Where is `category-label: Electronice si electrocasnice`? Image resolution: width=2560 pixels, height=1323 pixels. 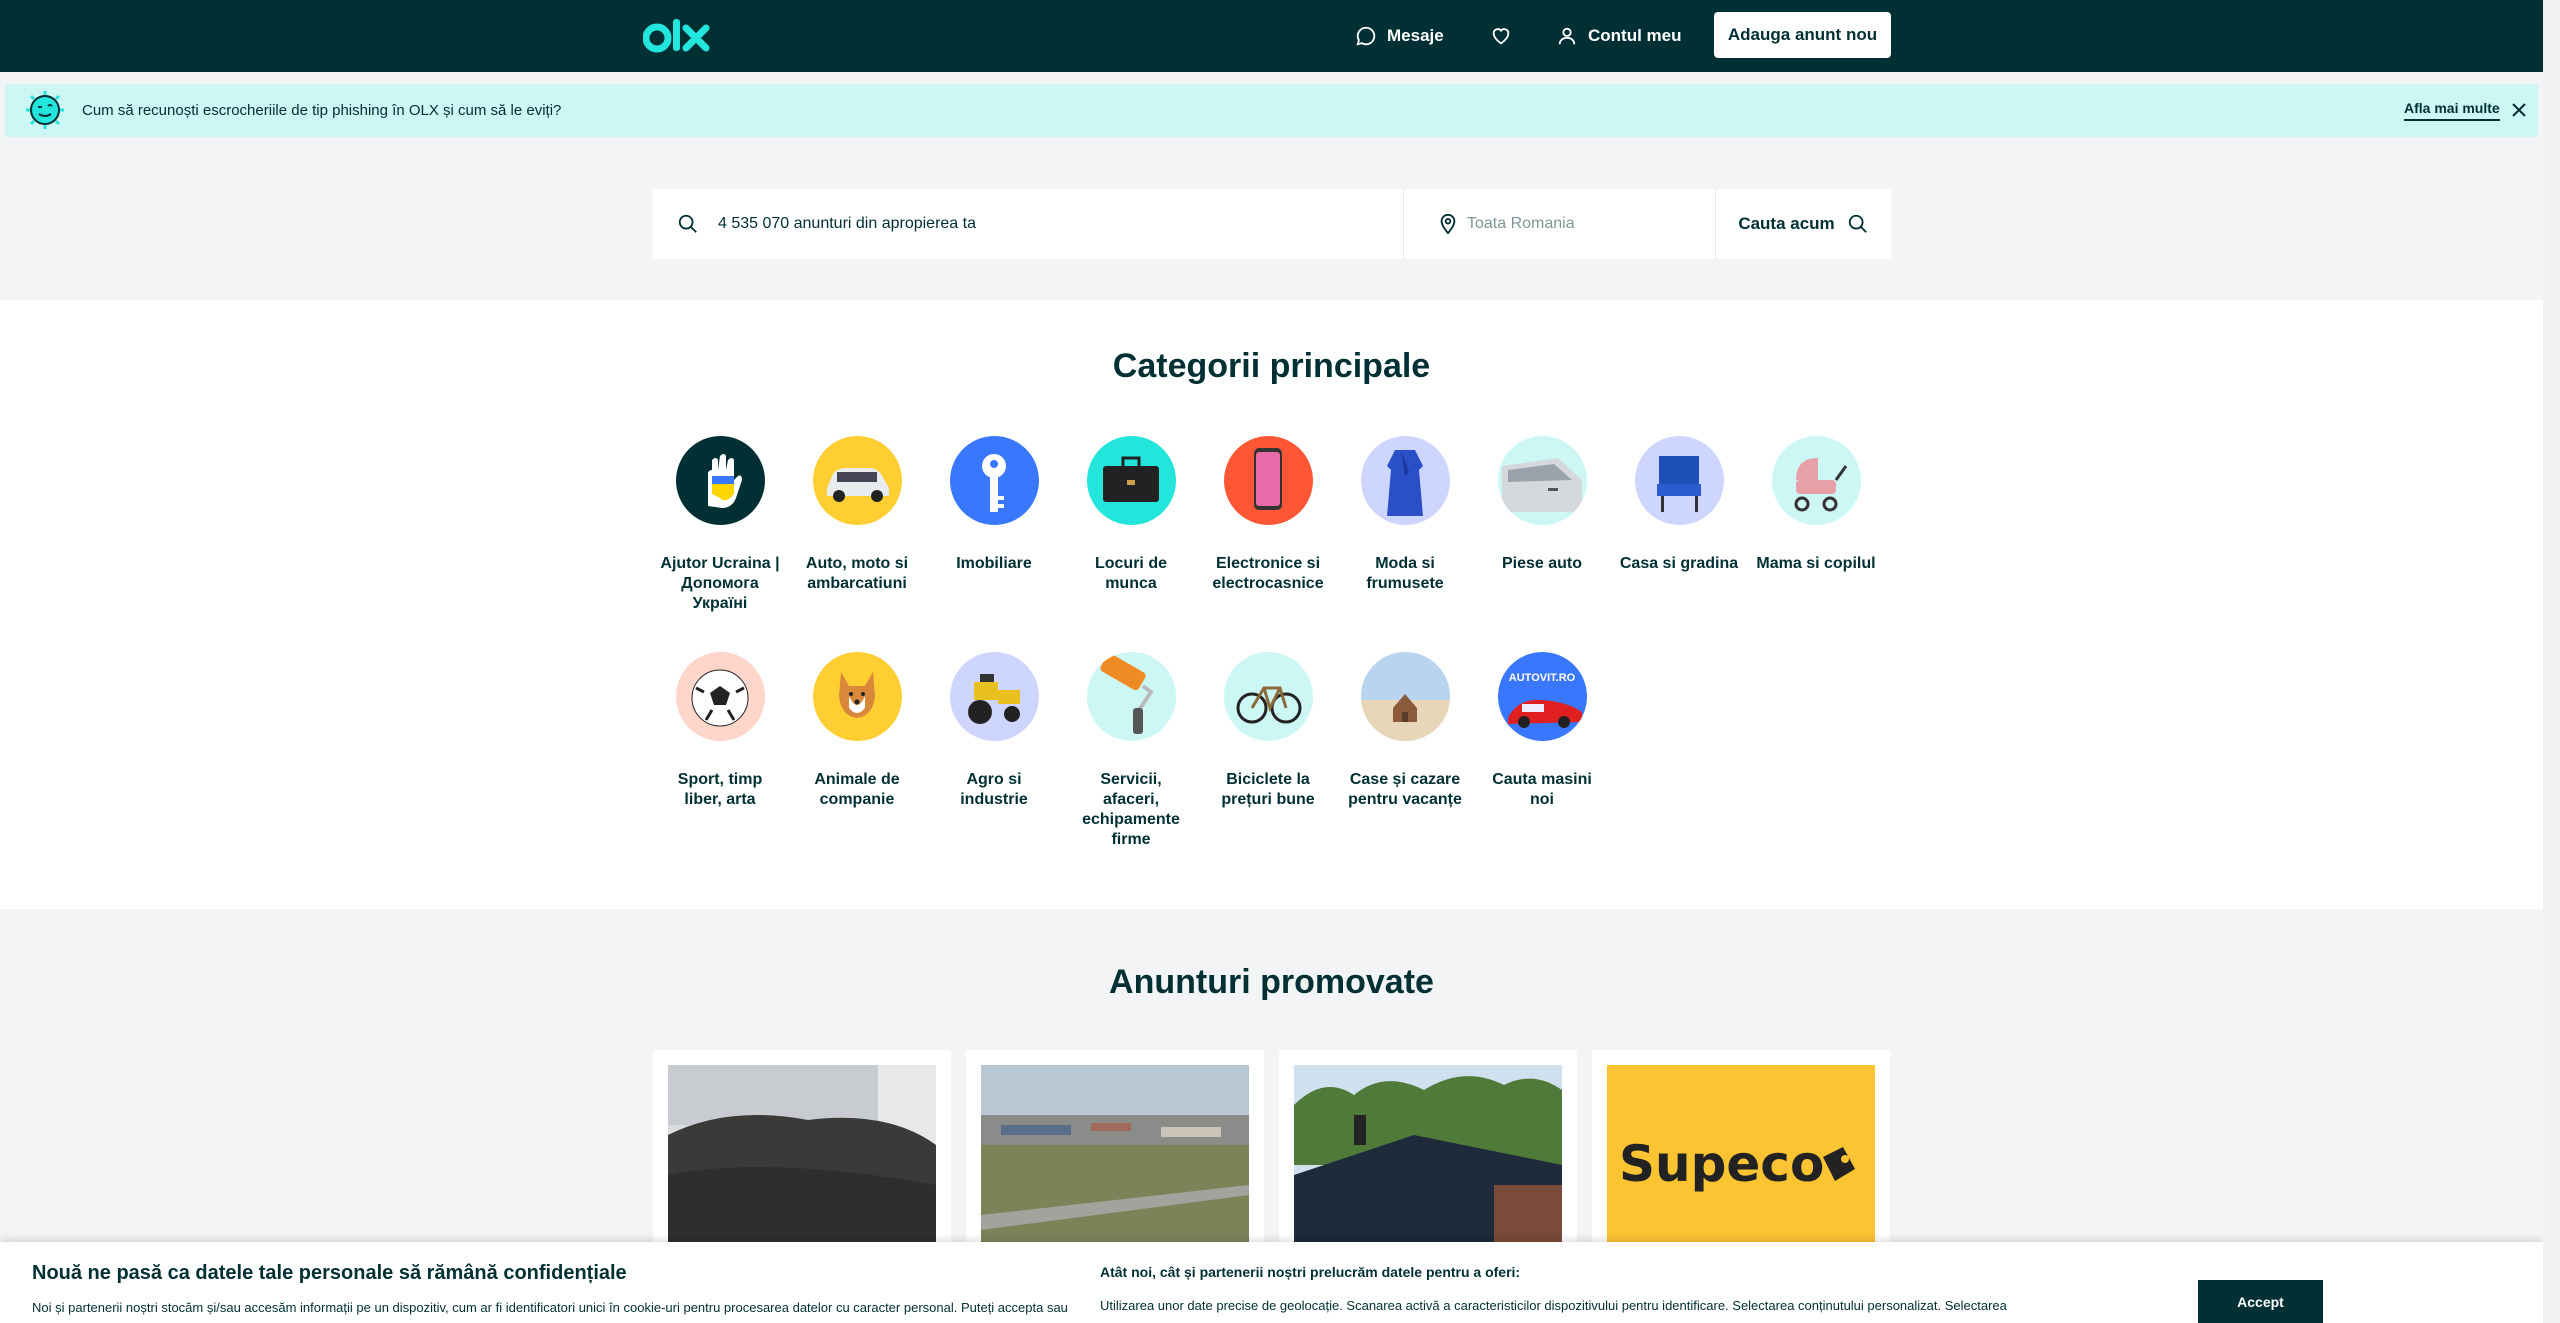
category-label: Electronice si electrocasnice is located at coordinates (1268, 573).